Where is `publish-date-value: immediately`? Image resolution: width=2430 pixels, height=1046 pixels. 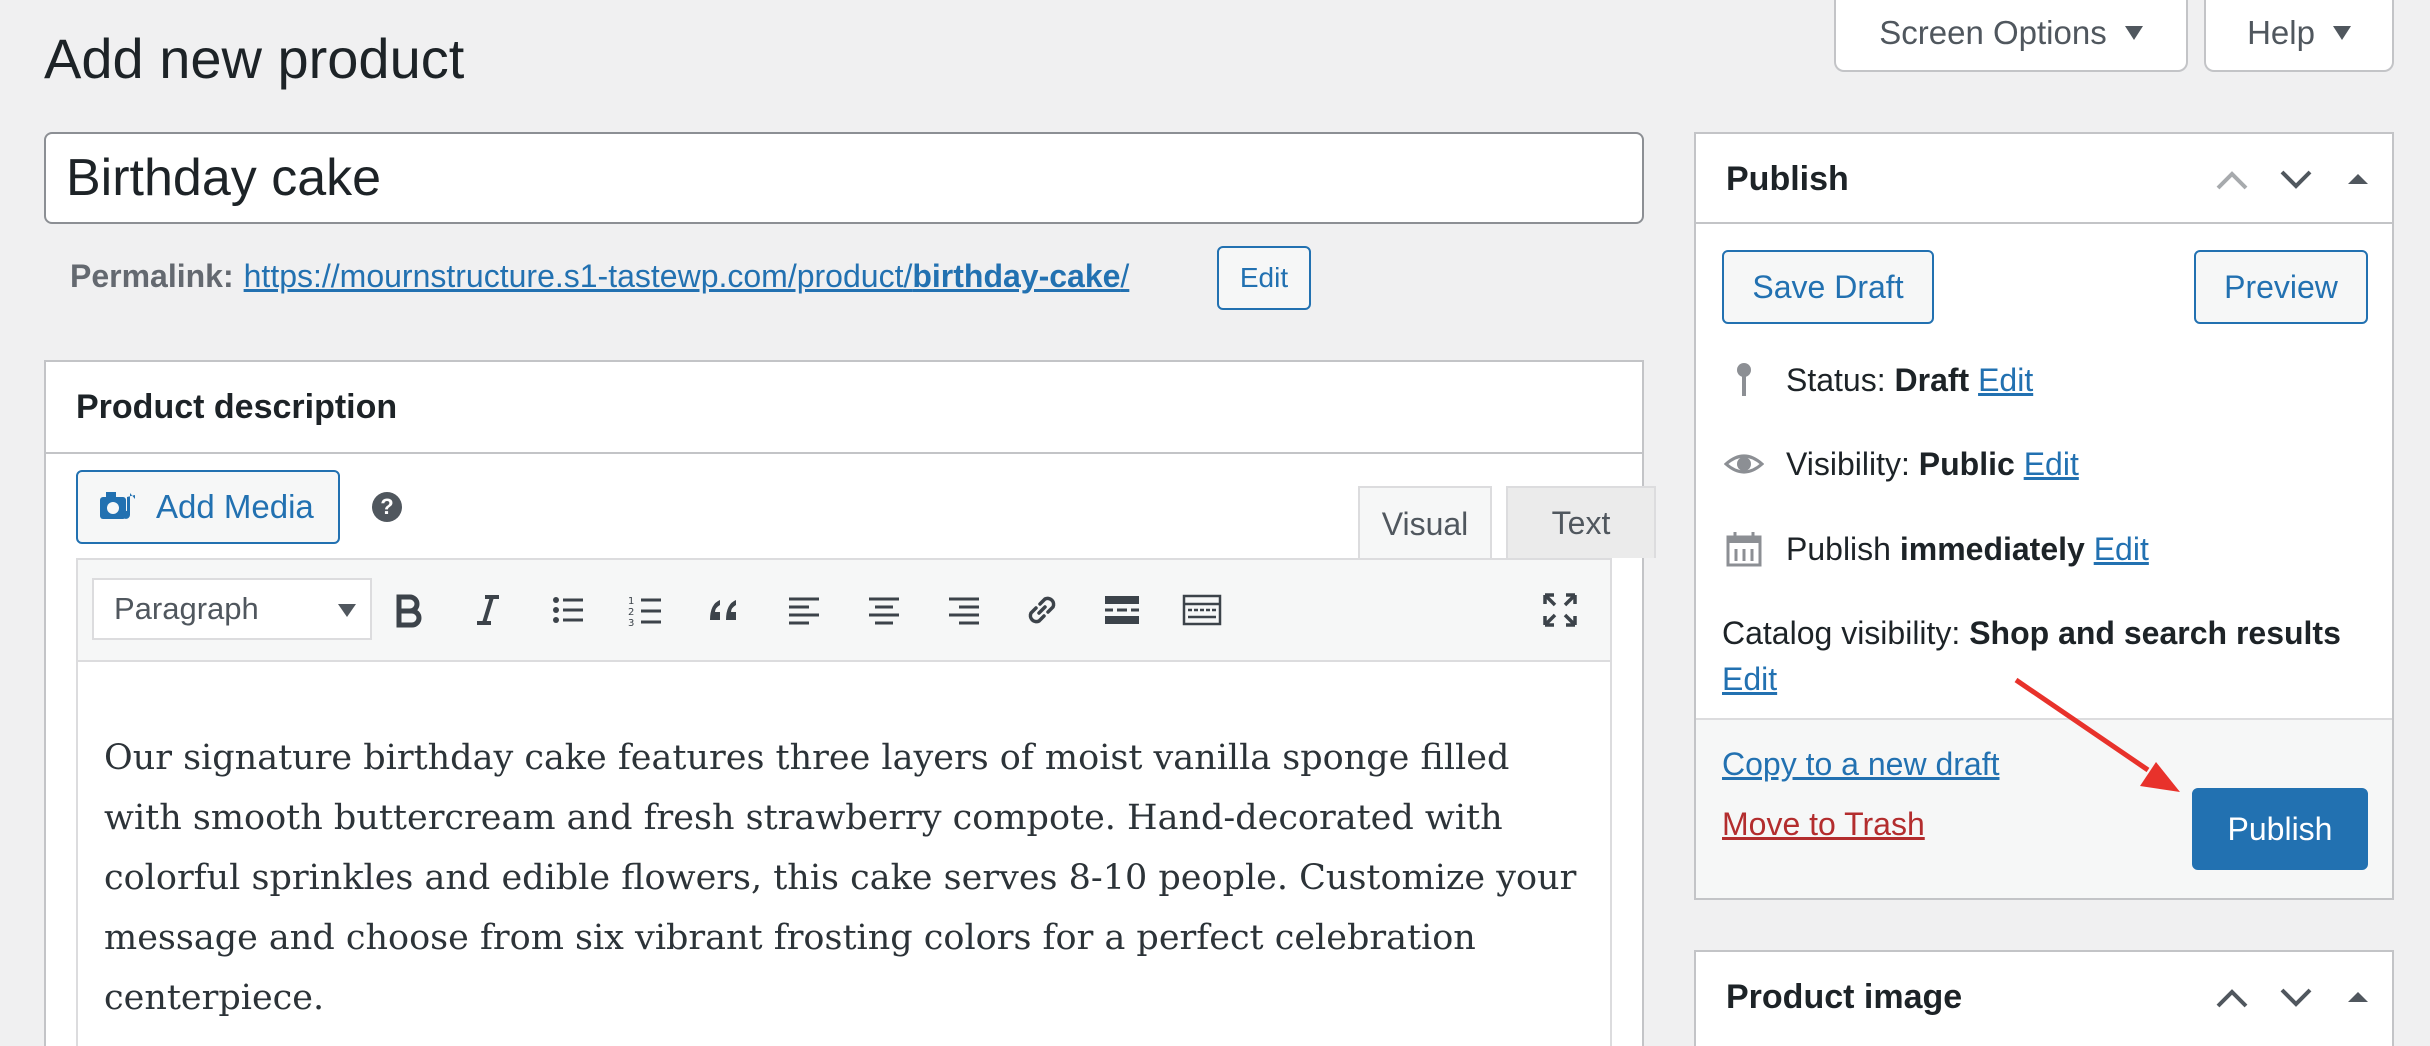 publish-date-value: immediately is located at coordinates (1992, 548).